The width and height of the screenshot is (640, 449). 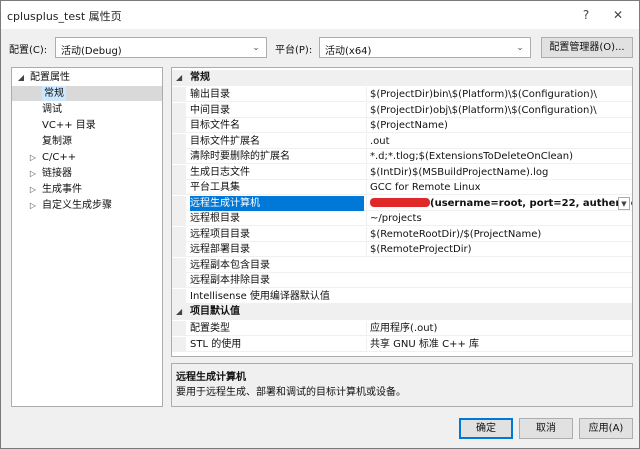 What do you see at coordinates (220, 249) in the screenshot?
I see `property-name: 远程部署目录` at bounding box center [220, 249].